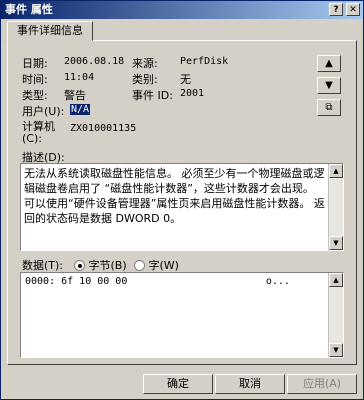 The image size is (364, 400). What do you see at coordinates (43, 111) in the screenshot?
I see `user-label: 用户(U):` at bounding box center [43, 111].